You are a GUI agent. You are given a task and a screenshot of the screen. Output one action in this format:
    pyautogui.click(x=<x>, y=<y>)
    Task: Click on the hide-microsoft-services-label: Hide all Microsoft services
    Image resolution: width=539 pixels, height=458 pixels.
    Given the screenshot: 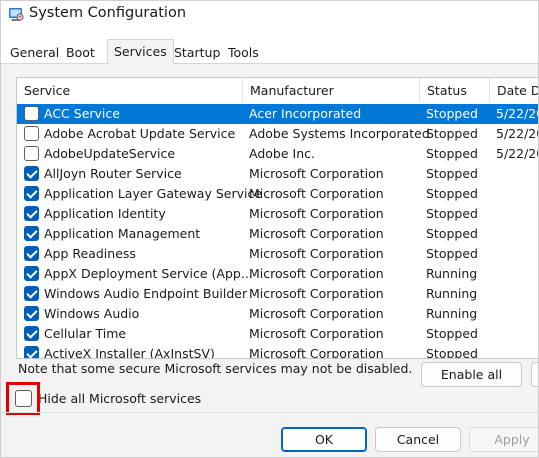 What is the action you would take?
    pyautogui.click(x=119, y=398)
    